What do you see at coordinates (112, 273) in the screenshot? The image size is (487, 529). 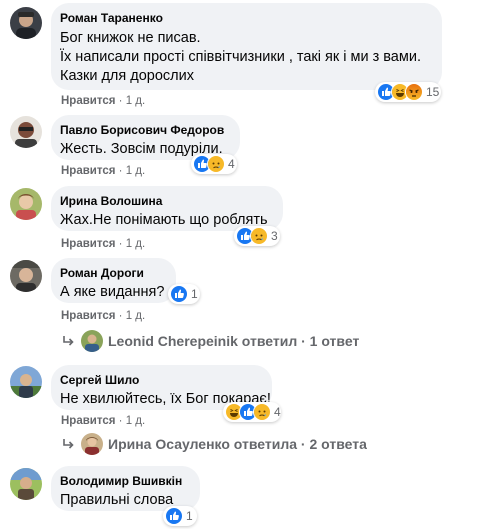 I see `comment-author: Роман Дороги` at bounding box center [112, 273].